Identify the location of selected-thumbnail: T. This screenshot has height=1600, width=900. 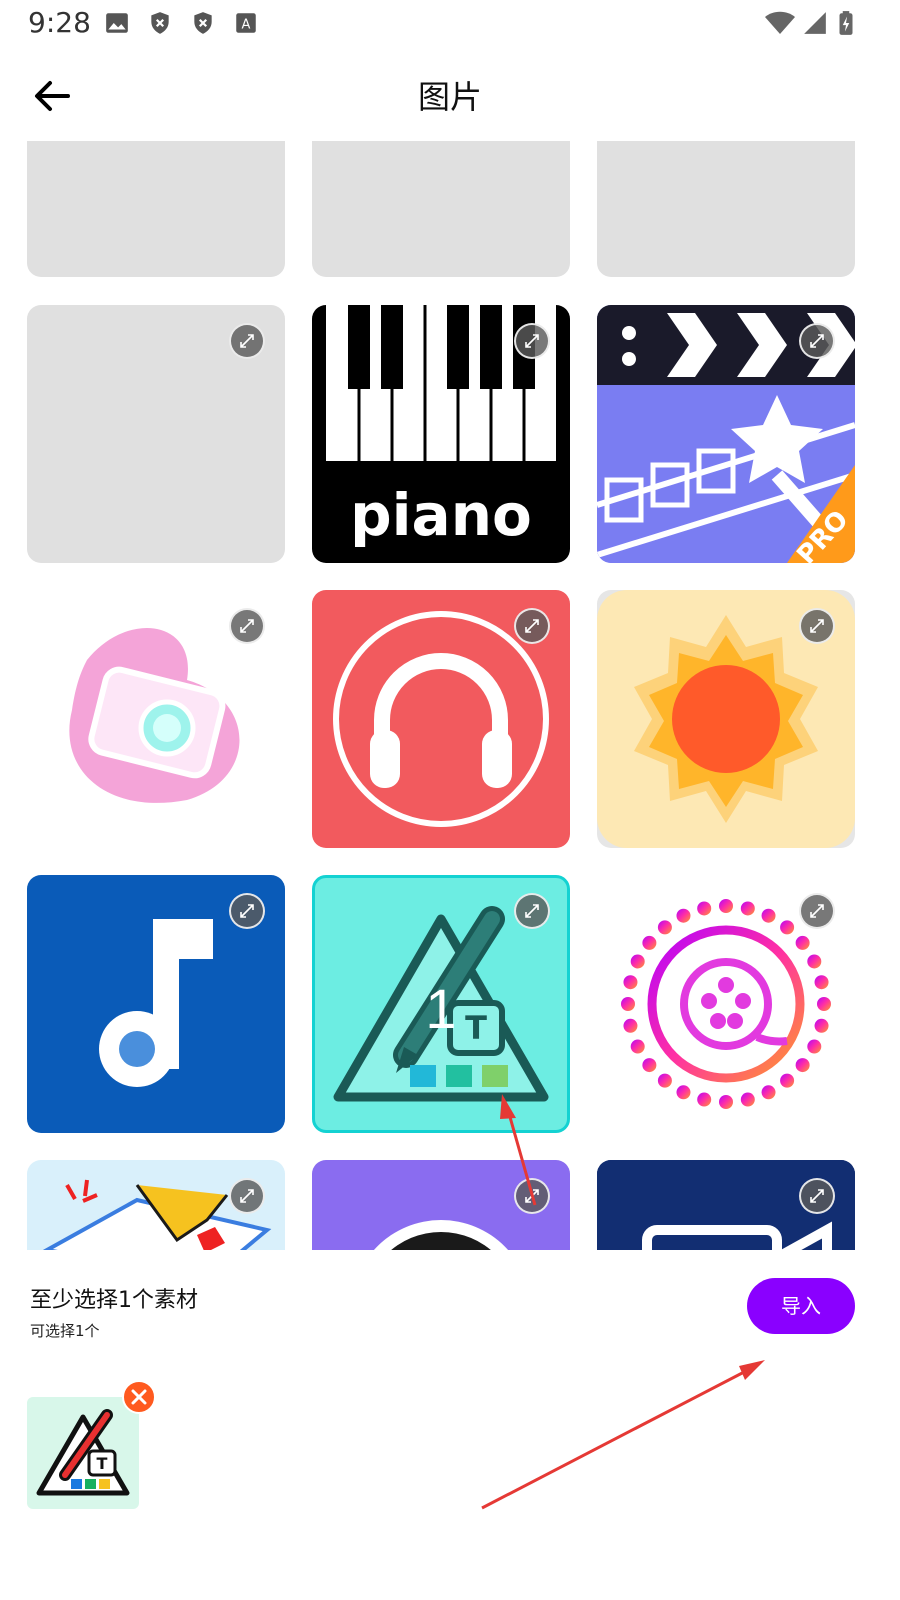
(83, 1453).